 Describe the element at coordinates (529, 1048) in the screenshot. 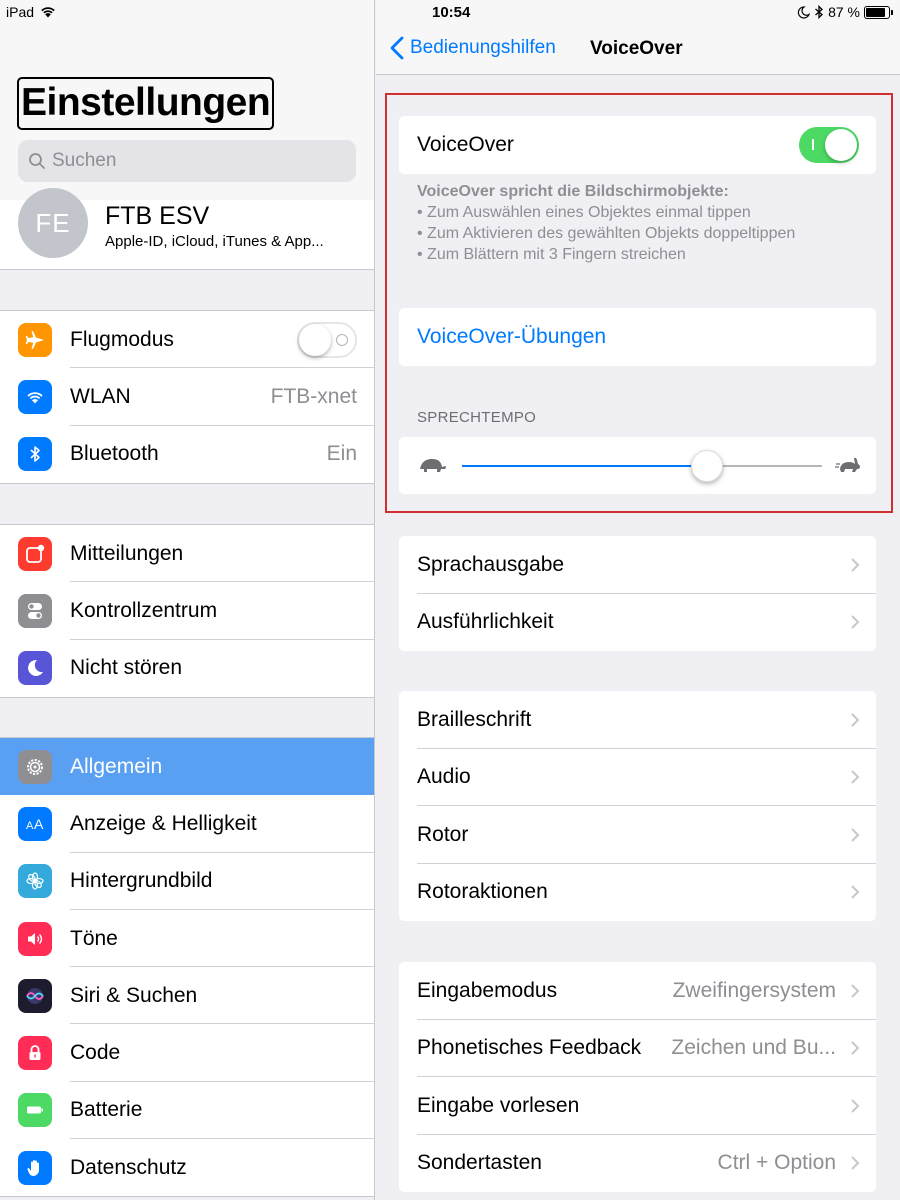

I see `row-label: Phonetisches Feedback` at that location.